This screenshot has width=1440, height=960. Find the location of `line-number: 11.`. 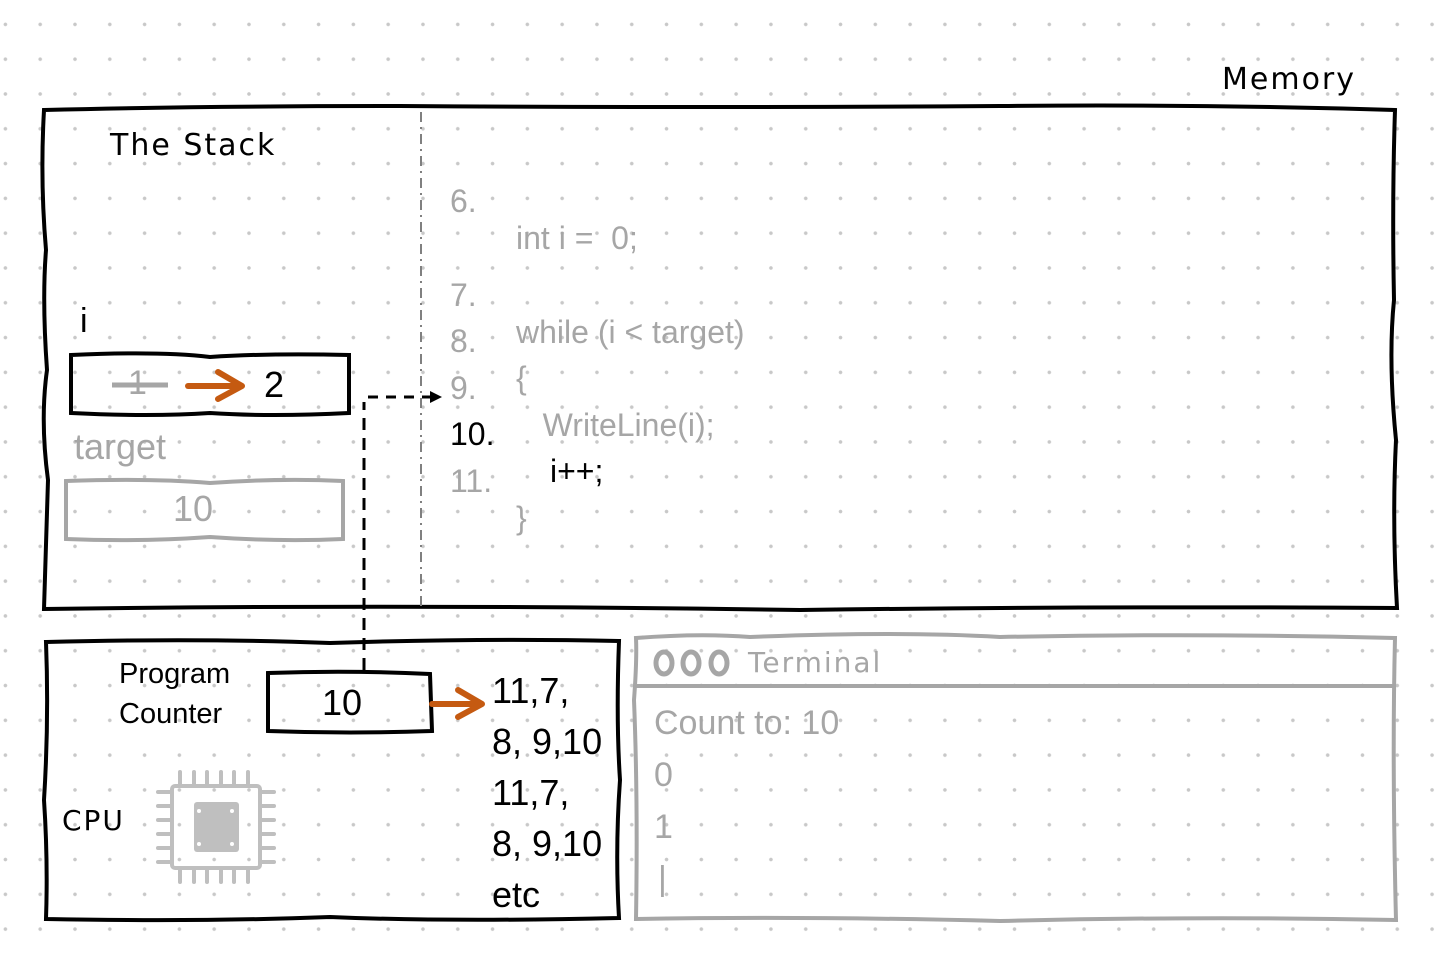

line-number: 11. is located at coordinates (471, 481).